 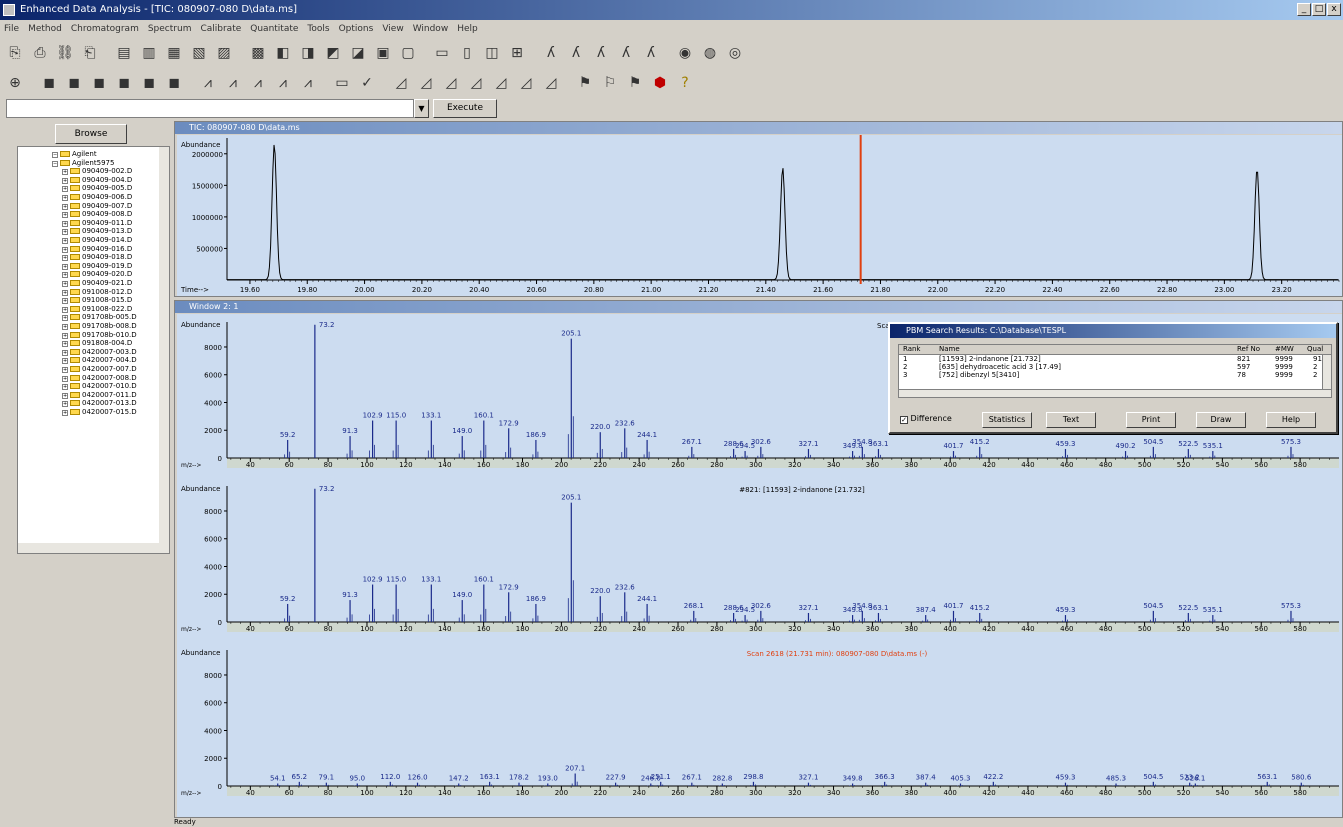 I want to click on tree-item: +090409-004.D, so click(x=97, y=180).